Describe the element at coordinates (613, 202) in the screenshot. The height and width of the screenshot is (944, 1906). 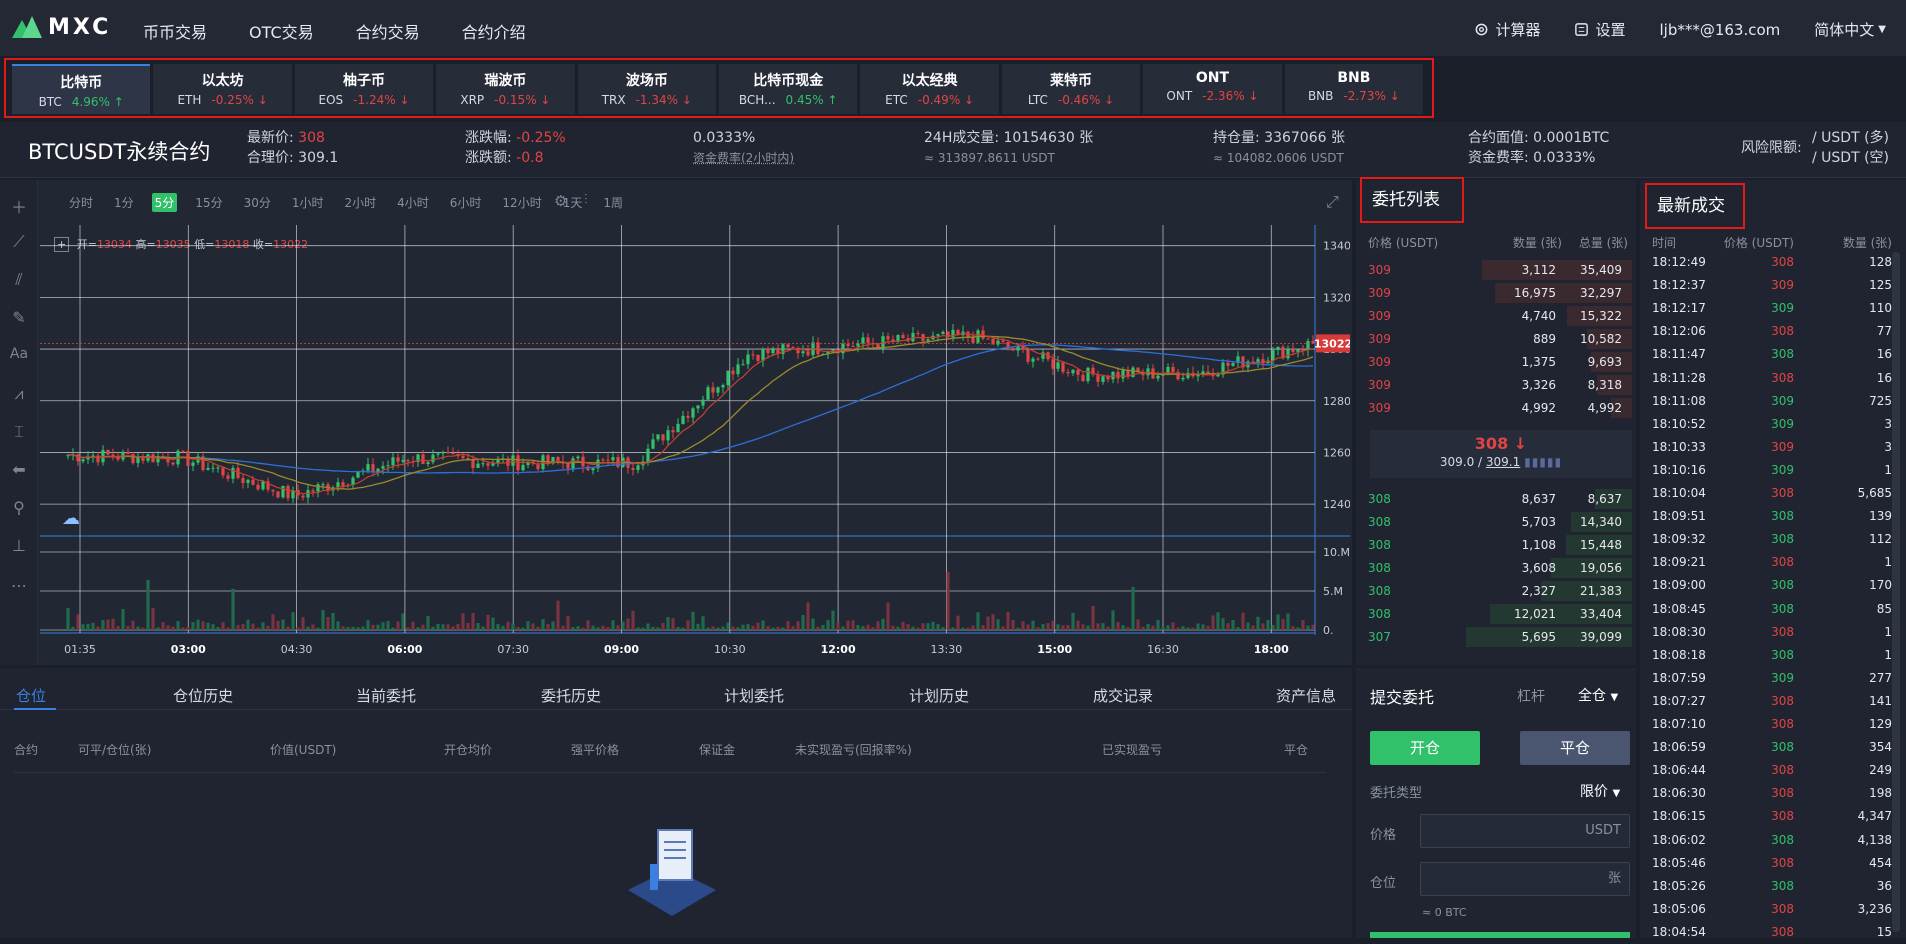
I see `period-option: 1周` at that location.